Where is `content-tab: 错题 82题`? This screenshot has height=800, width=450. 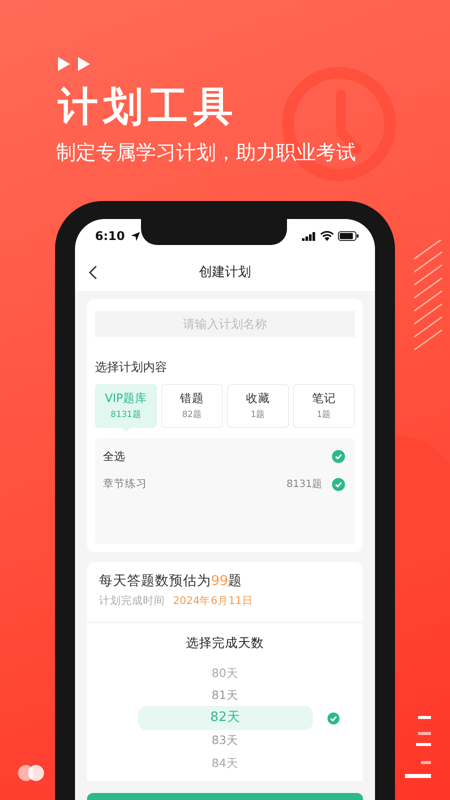 content-tab: 错题 82题 is located at coordinates (192, 406).